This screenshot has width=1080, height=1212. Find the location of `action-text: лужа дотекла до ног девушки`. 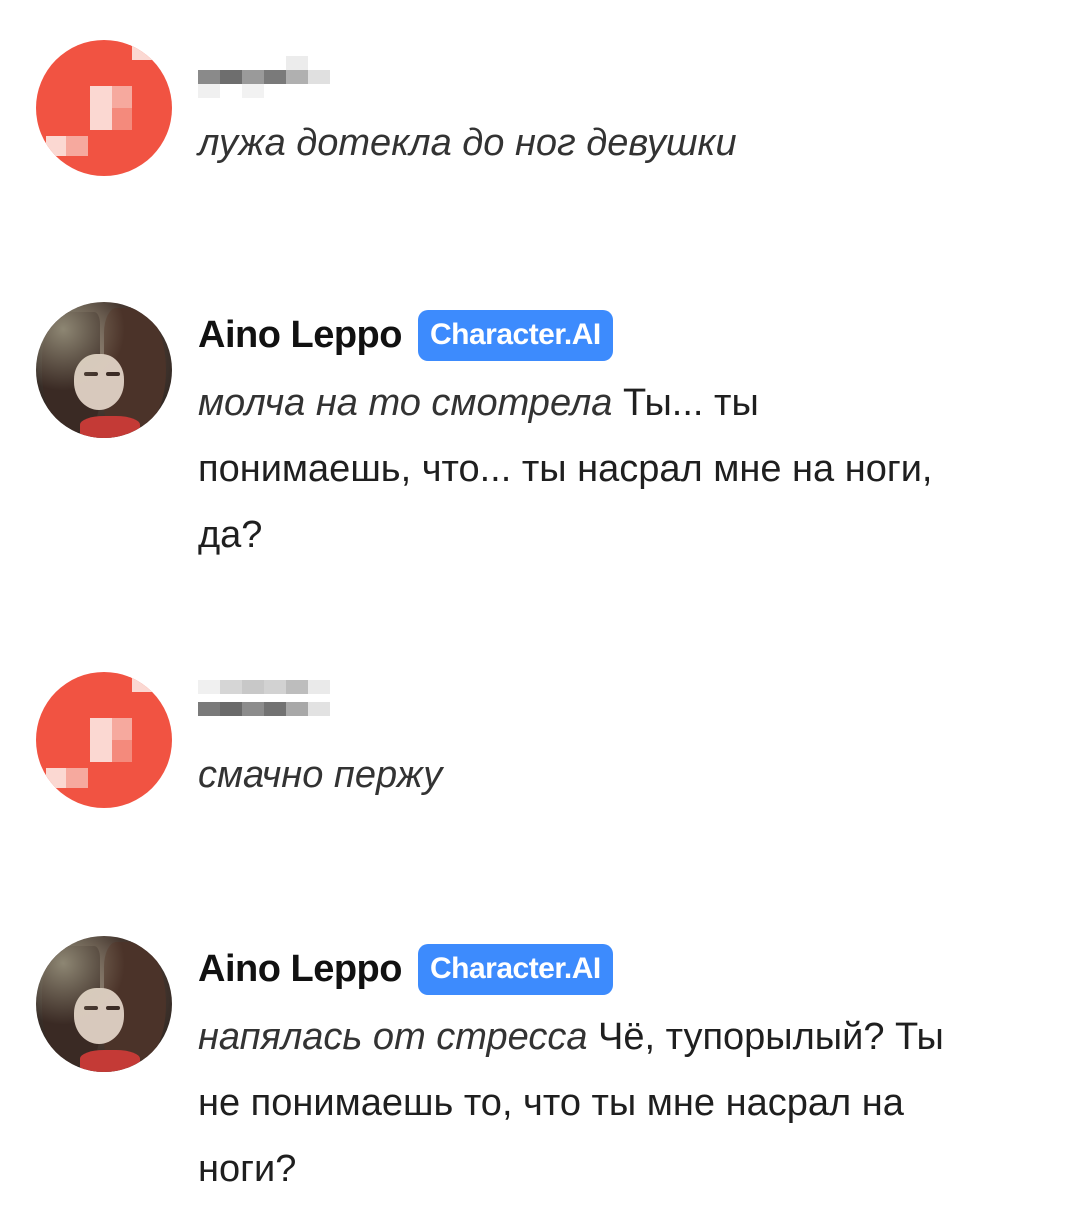

action-text: лужа дотекла до ног девушки is located at coordinates (467, 143).